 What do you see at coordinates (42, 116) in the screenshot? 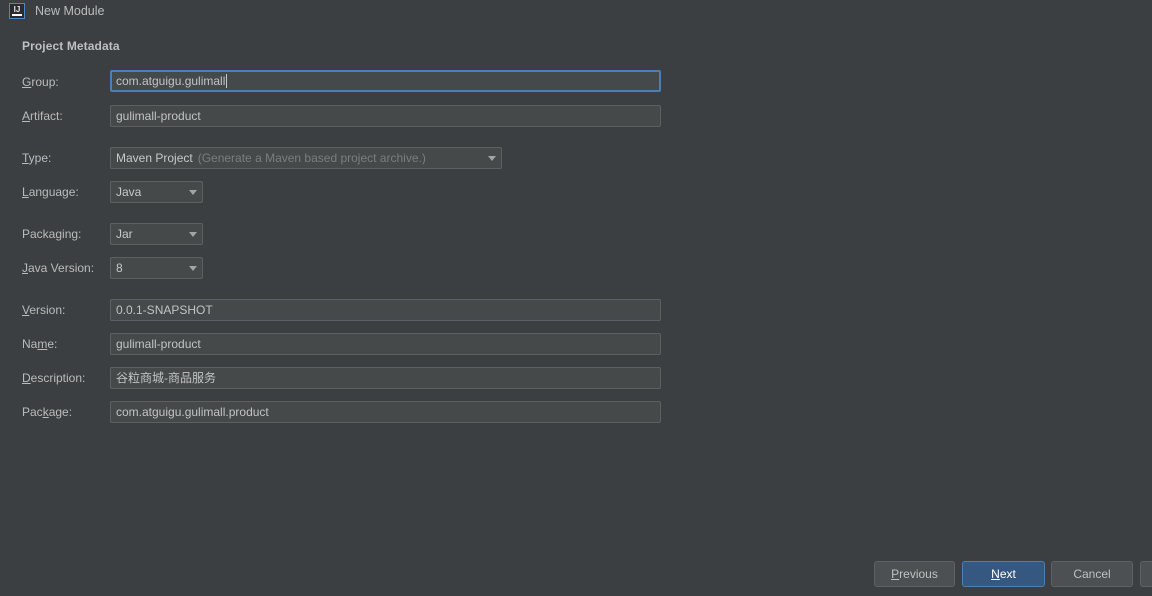
I see `artifact-label: Artifact:` at bounding box center [42, 116].